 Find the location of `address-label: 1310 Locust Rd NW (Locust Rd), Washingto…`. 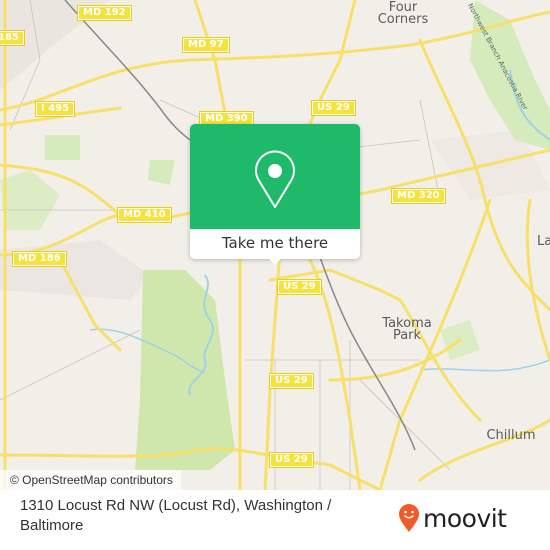

address-label: 1310 Locust Rd NW (Locust Rd), Washingto… is located at coordinates (176, 515).